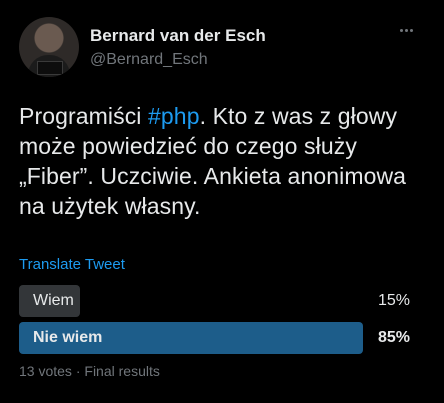 The width and height of the screenshot is (444, 403). What do you see at coordinates (49, 47) in the screenshot?
I see `avatar` at bounding box center [49, 47].